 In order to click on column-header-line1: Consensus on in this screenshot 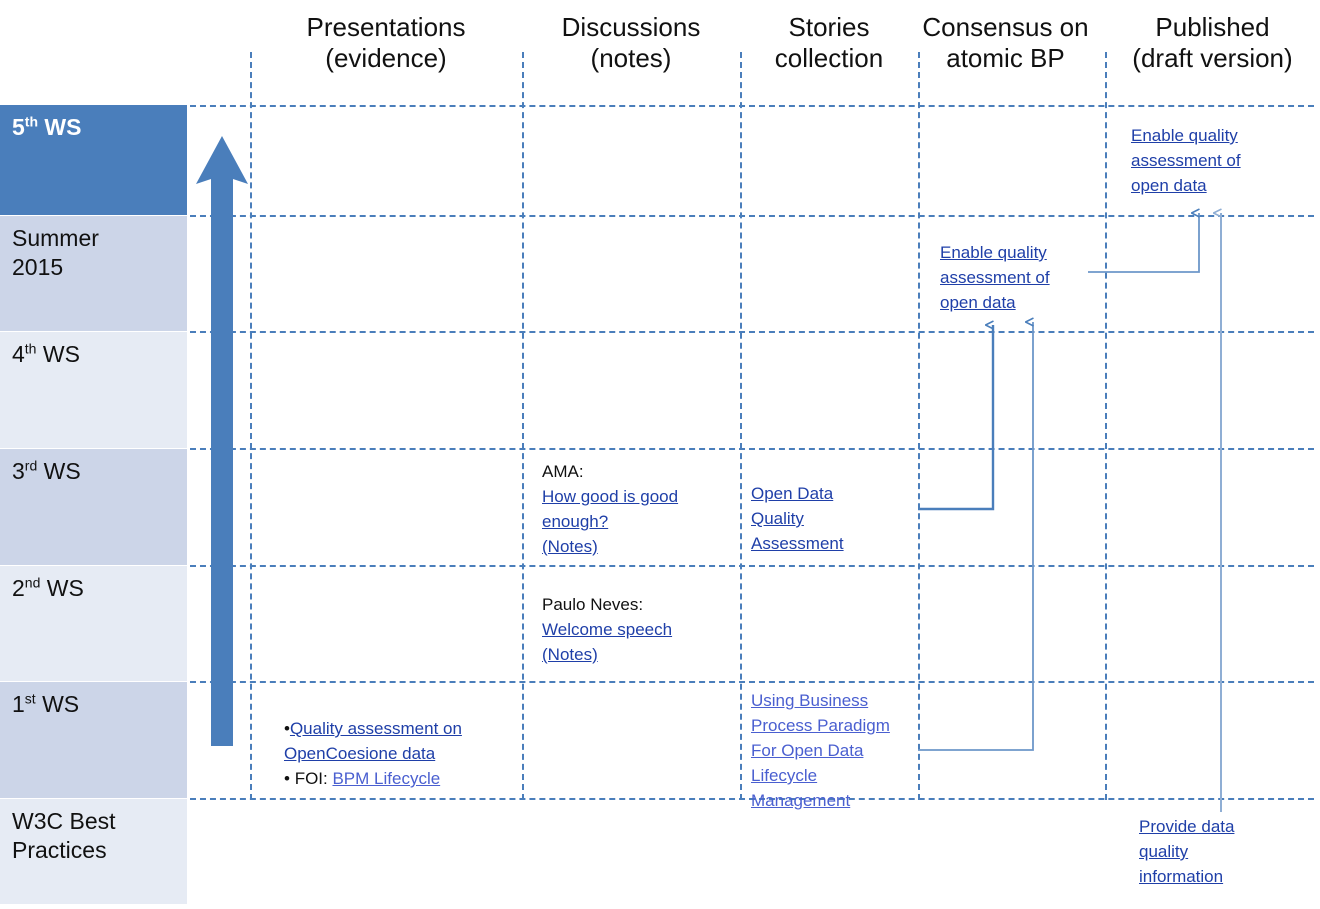, I will do `click(1005, 27)`.